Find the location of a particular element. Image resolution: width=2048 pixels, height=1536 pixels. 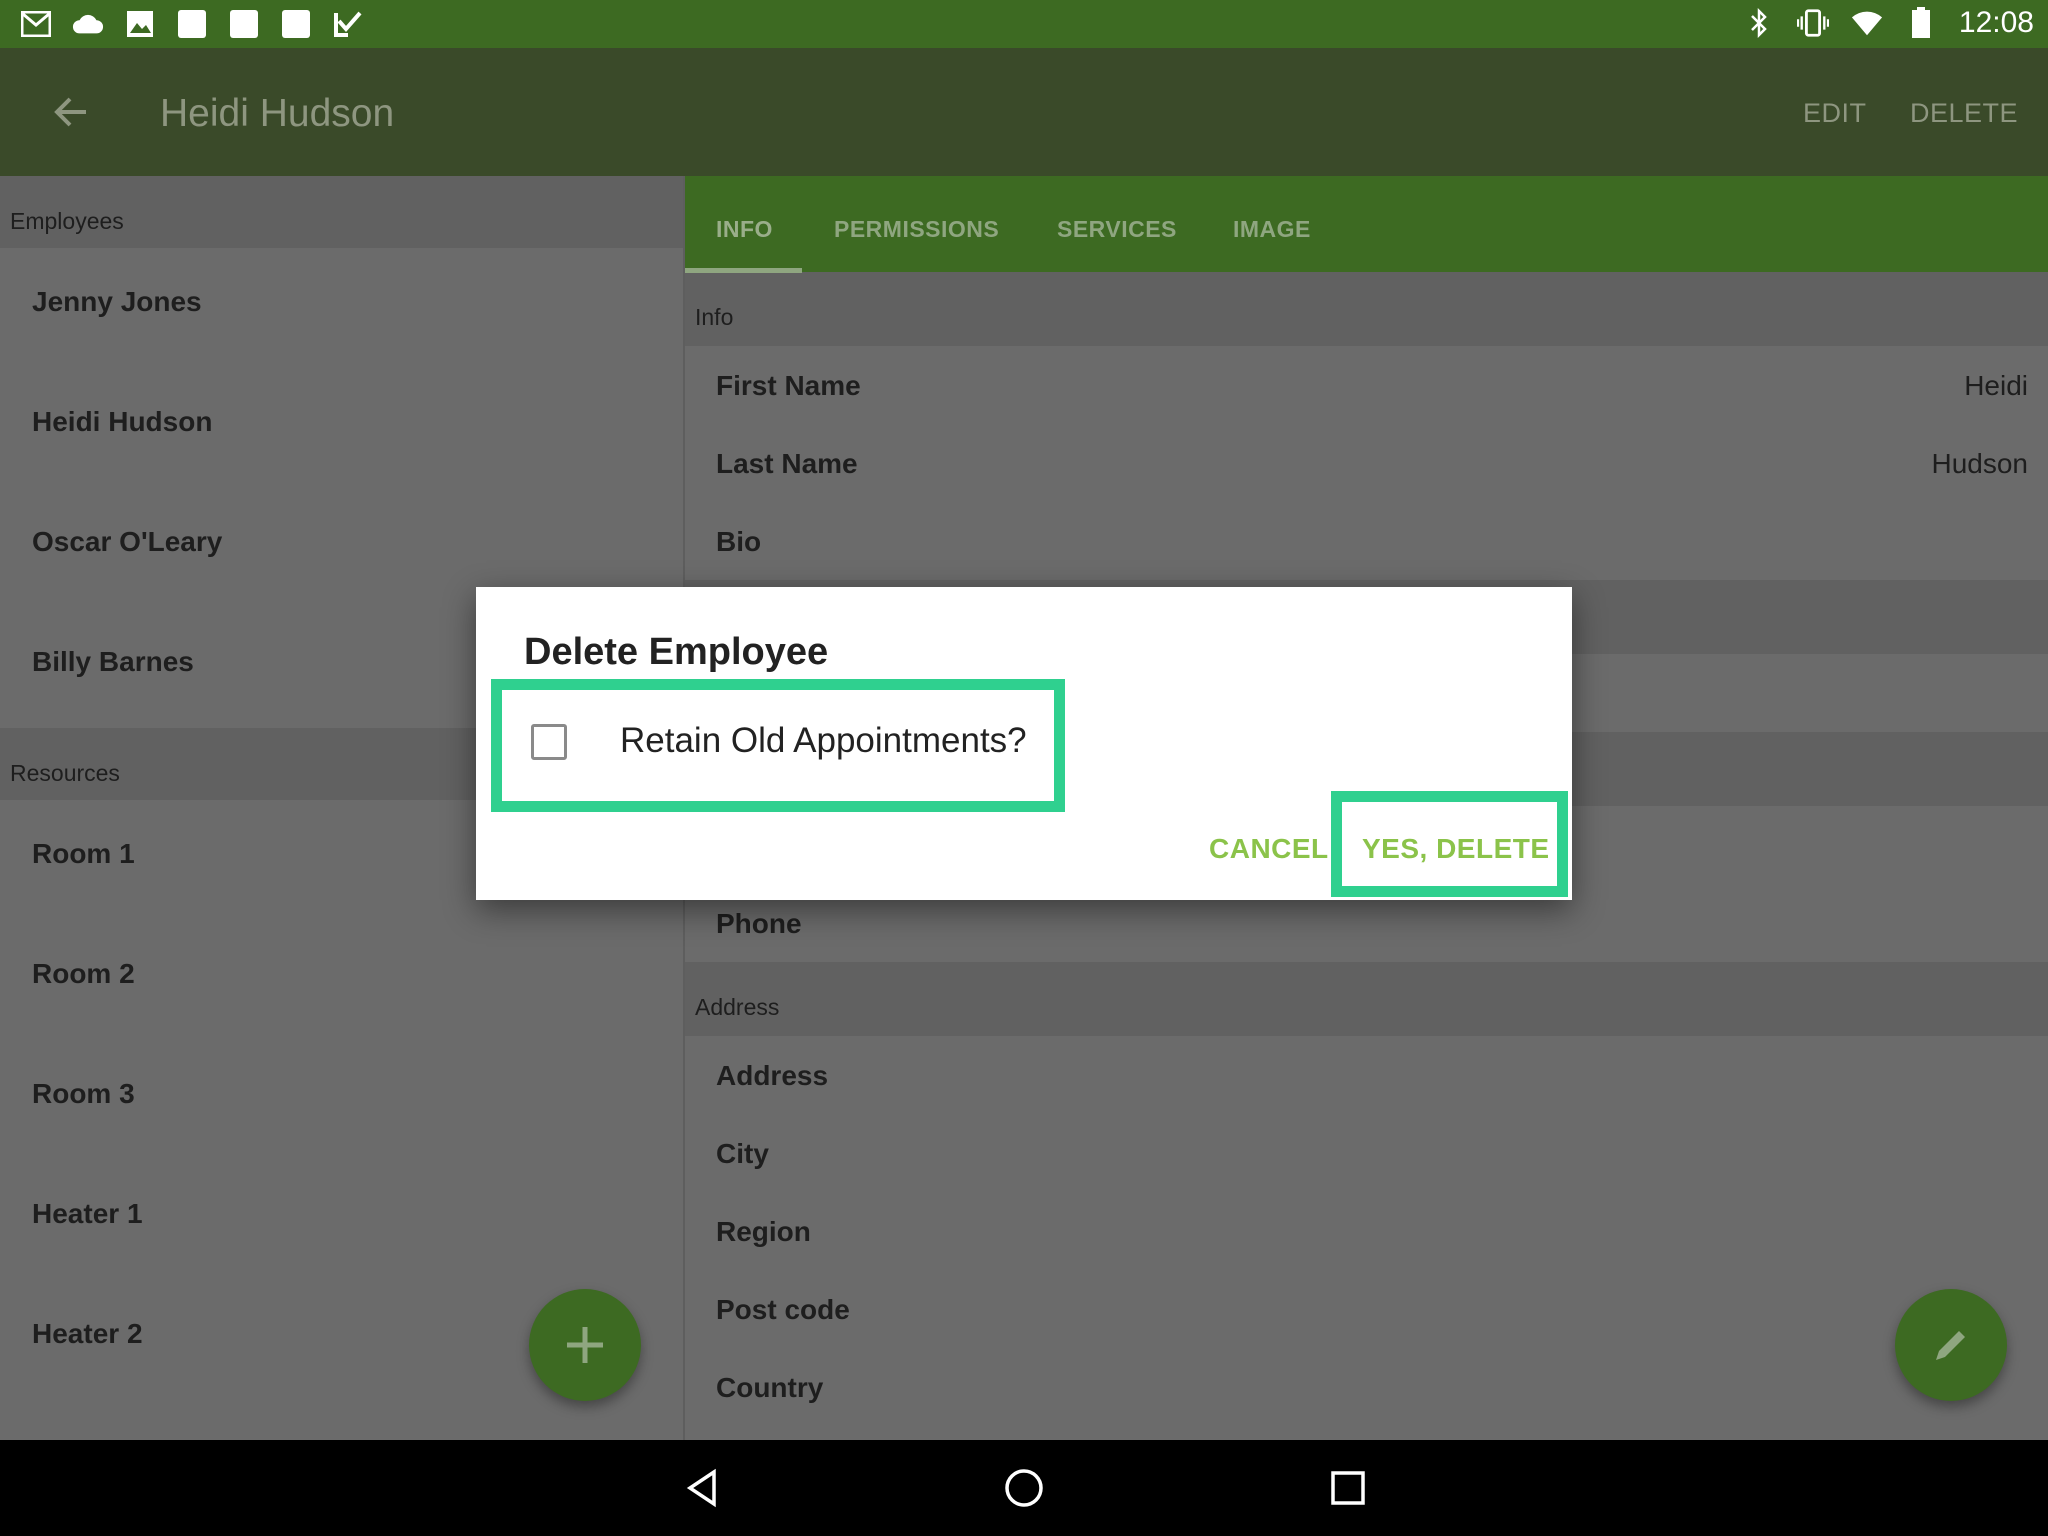

status-bar: 12:08 is located at coordinates (1024, 24).